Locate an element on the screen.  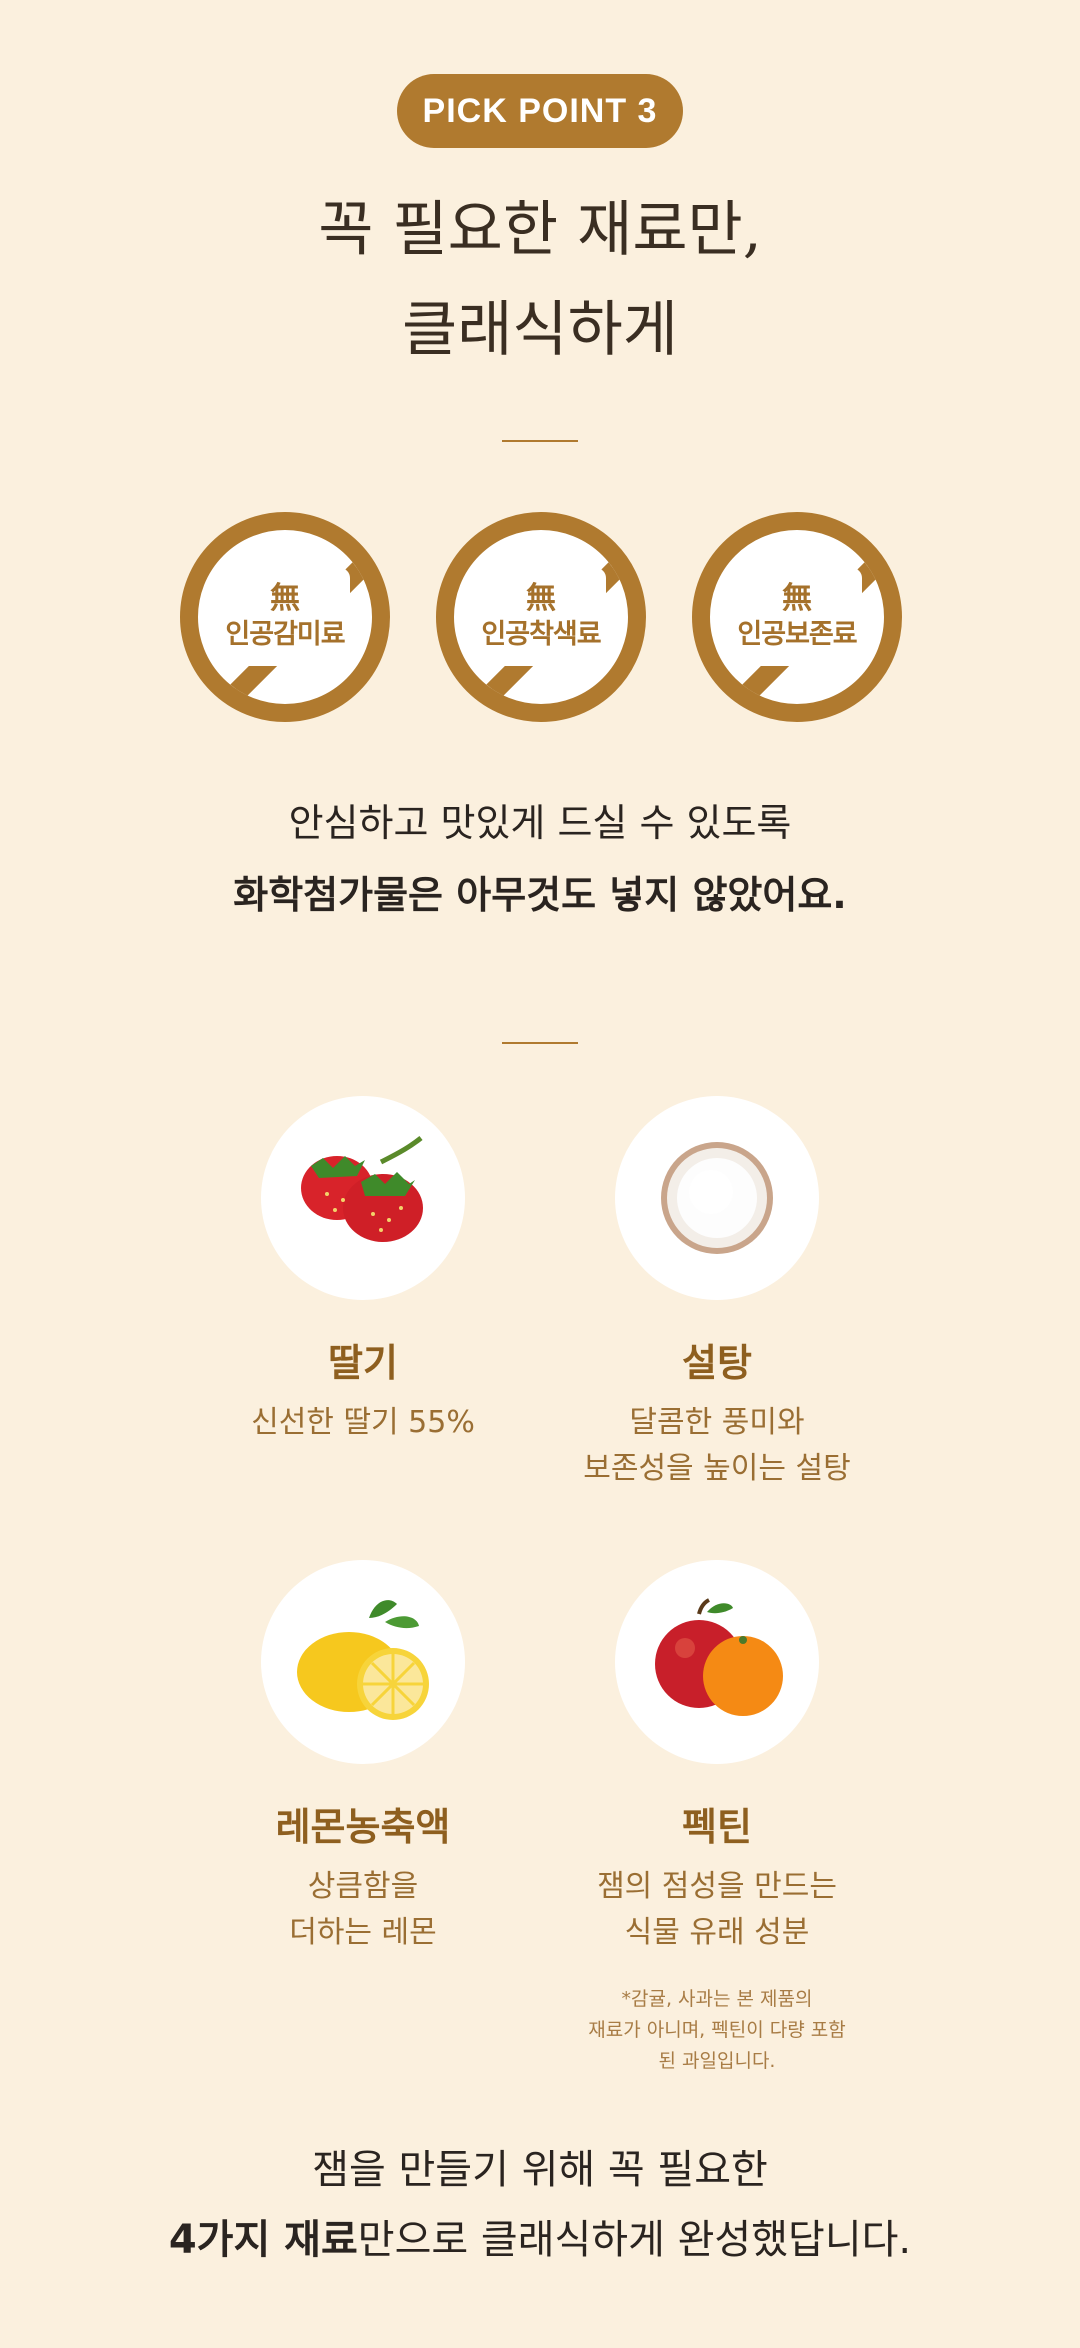
ingredient-desc-strawberry: 신선한 딸기 55% is located at coordinates (363, 1422).